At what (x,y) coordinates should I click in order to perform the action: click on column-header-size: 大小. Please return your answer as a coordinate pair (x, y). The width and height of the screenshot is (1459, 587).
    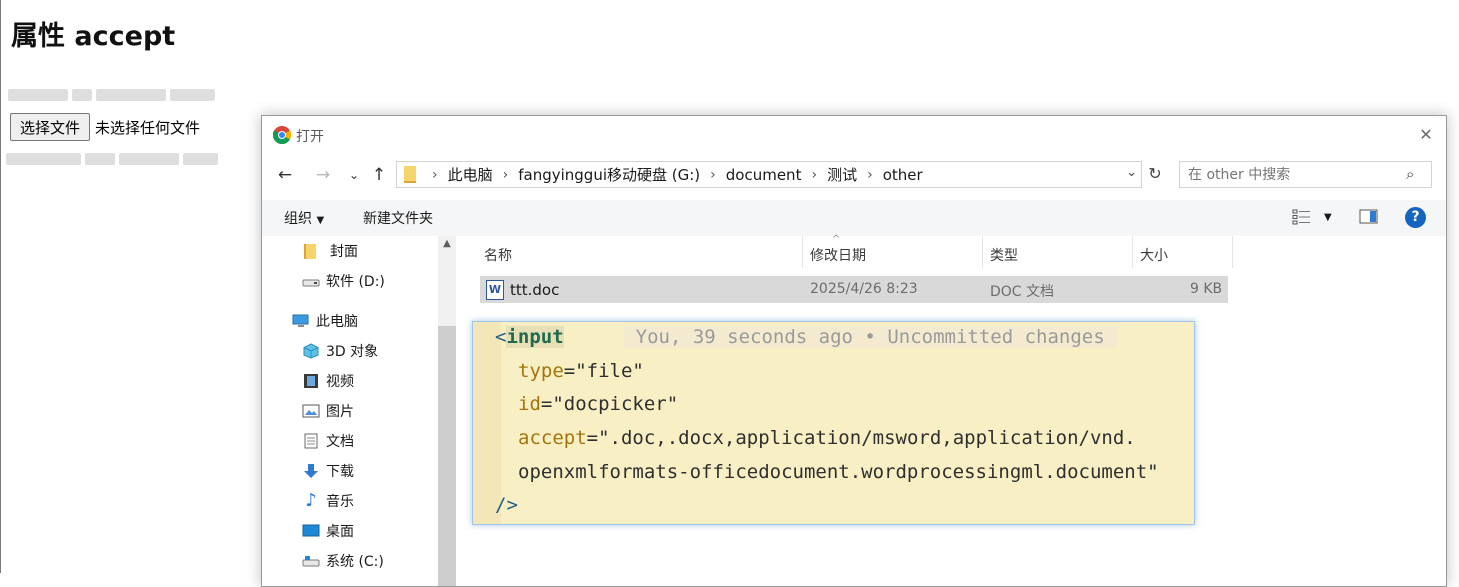
    Looking at the image, I should click on (1154, 256).